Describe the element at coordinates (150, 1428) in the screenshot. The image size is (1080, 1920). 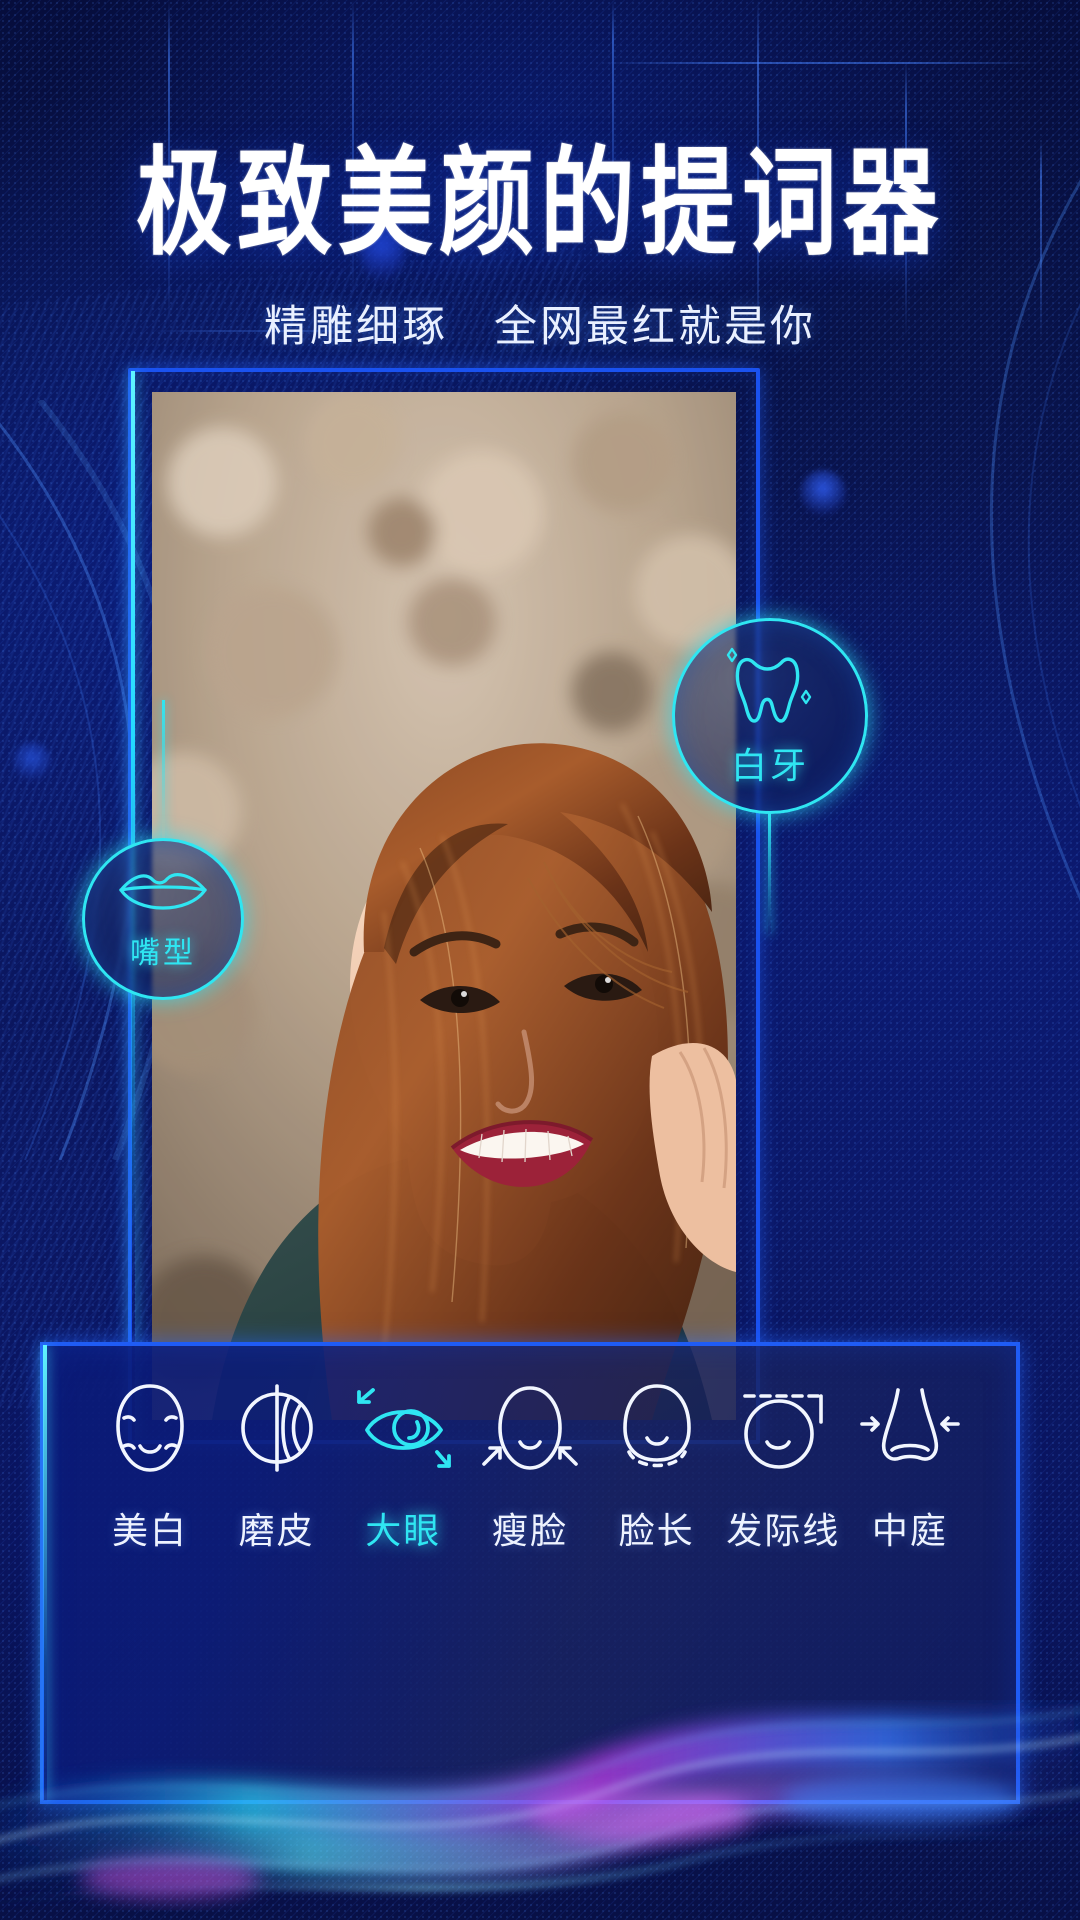
I see `face-whiten-icon` at that location.